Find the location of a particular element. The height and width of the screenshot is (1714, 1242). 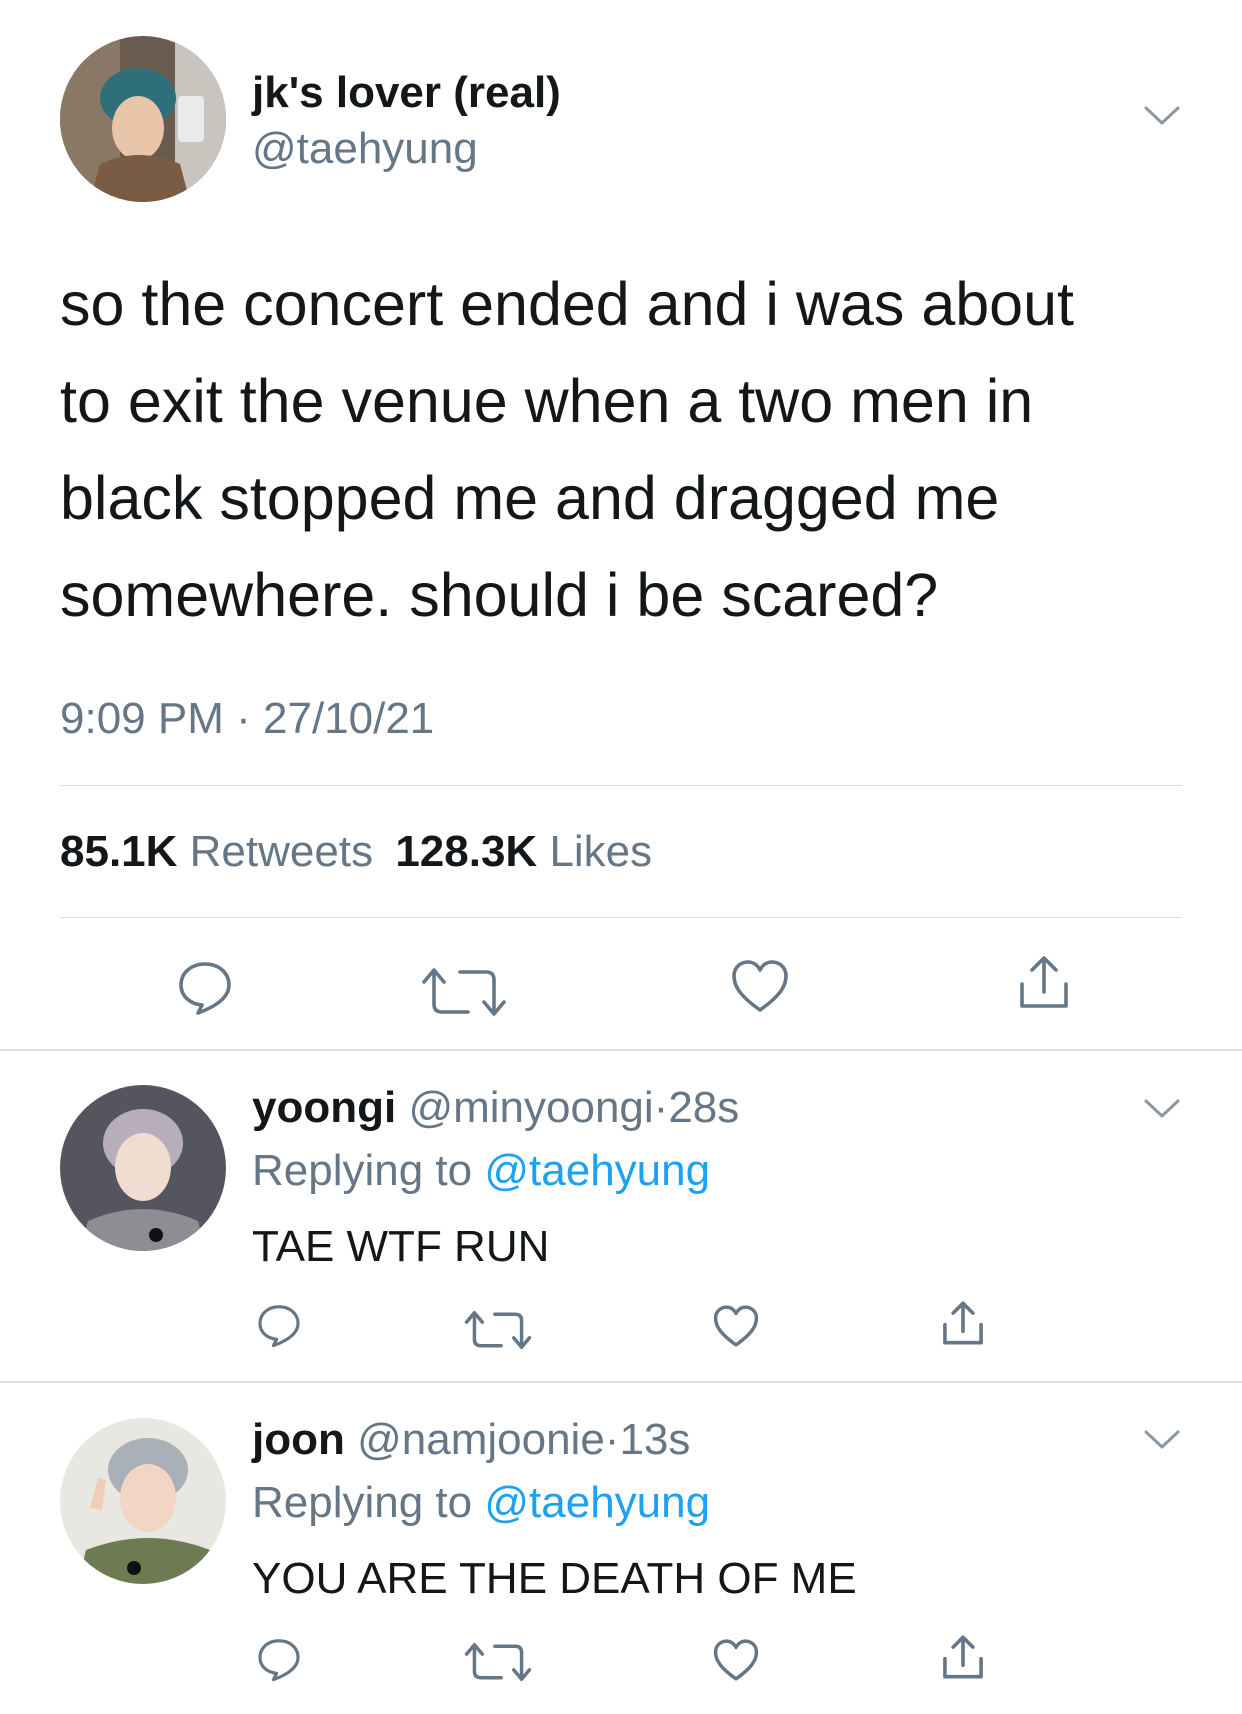

reply-display-name: joon is located at coordinates (298, 1439).